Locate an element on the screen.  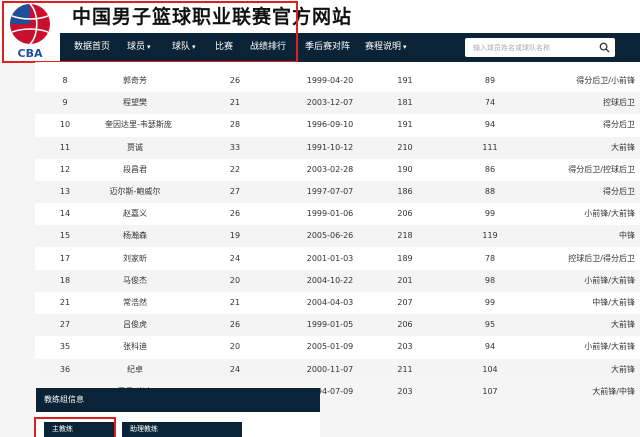
table-row: 10 奎因达里-韦瑟斯庞 28 1996-09-10 191 94 得分后卫 is located at coordinates (337, 125).